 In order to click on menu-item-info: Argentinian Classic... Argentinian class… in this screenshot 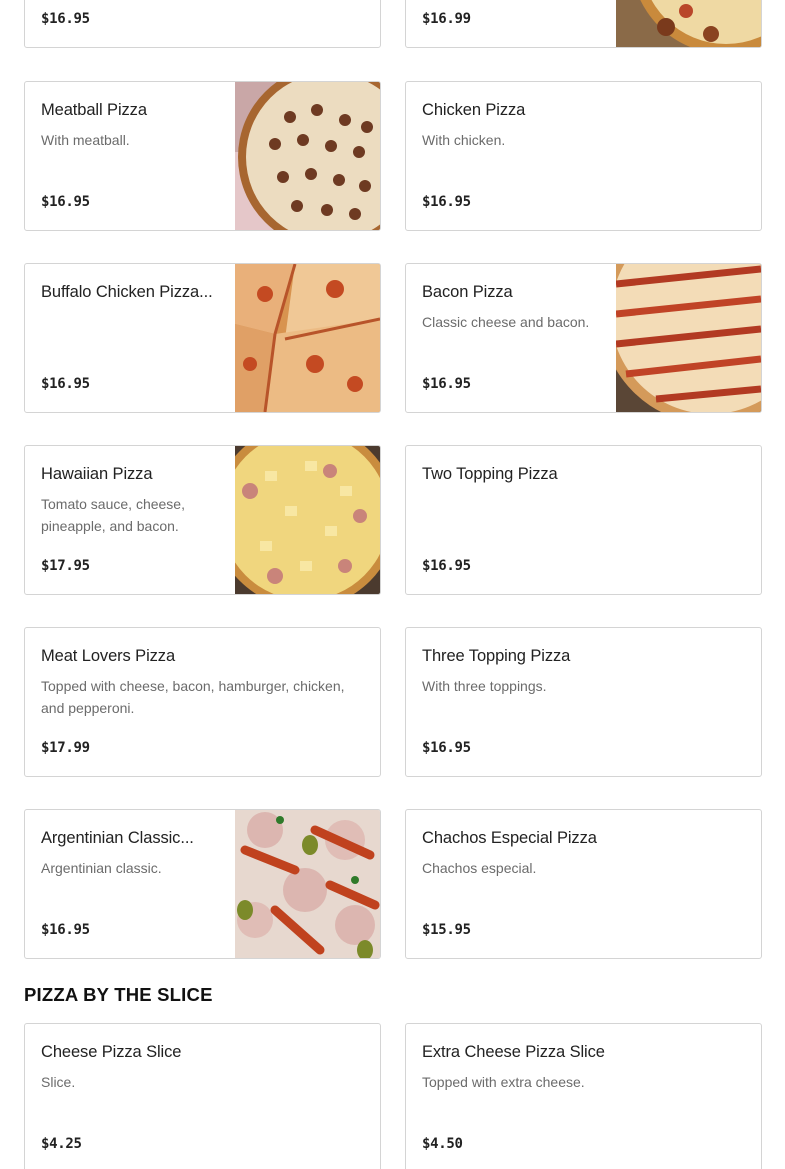, I will do `click(130, 884)`.